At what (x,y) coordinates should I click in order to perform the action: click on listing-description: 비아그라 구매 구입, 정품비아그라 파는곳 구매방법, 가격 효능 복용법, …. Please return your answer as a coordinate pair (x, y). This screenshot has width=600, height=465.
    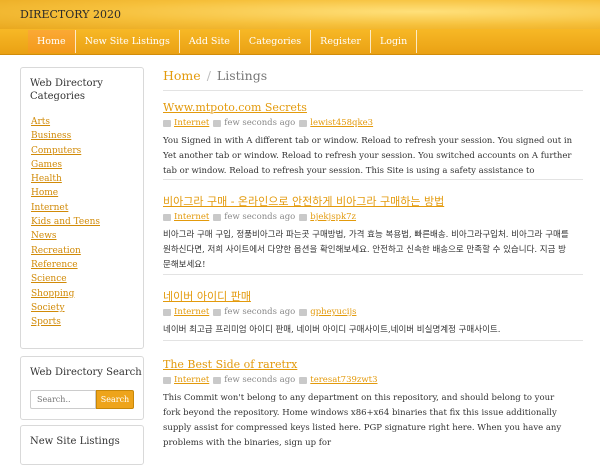
    Looking at the image, I should click on (366, 250).